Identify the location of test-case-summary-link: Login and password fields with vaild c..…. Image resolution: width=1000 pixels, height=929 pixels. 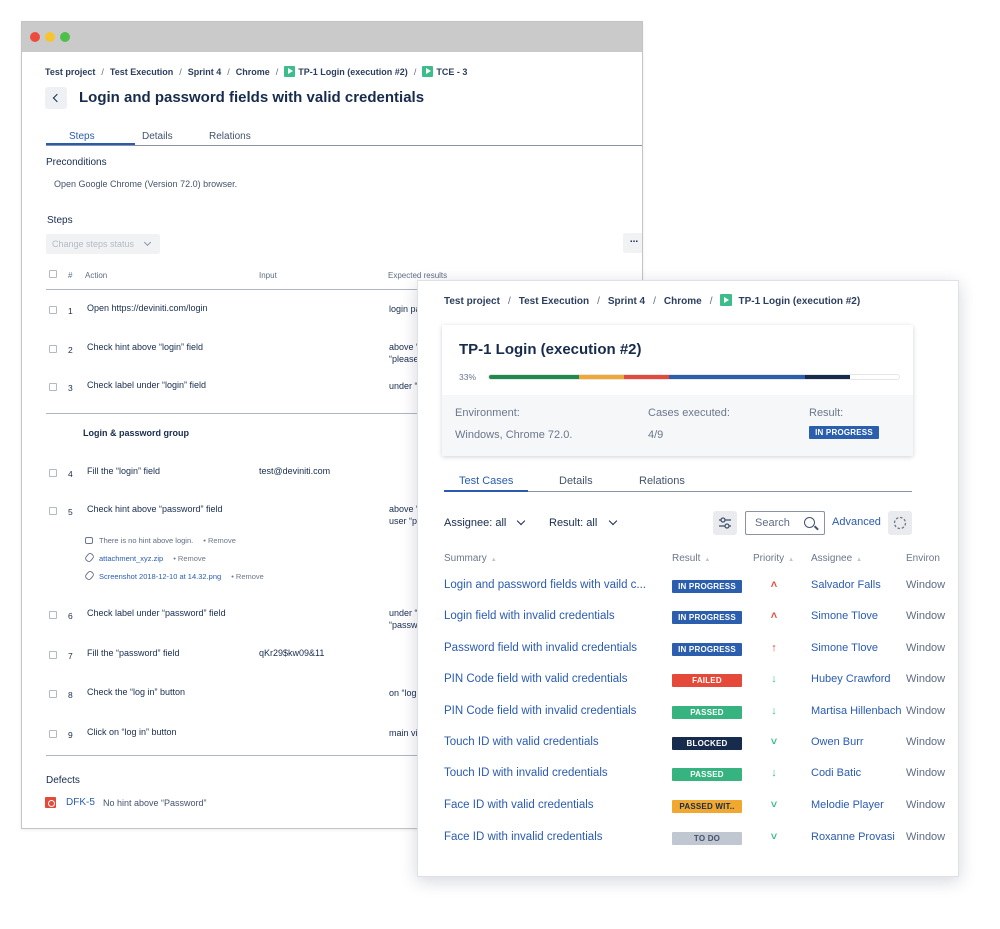
(545, 585).